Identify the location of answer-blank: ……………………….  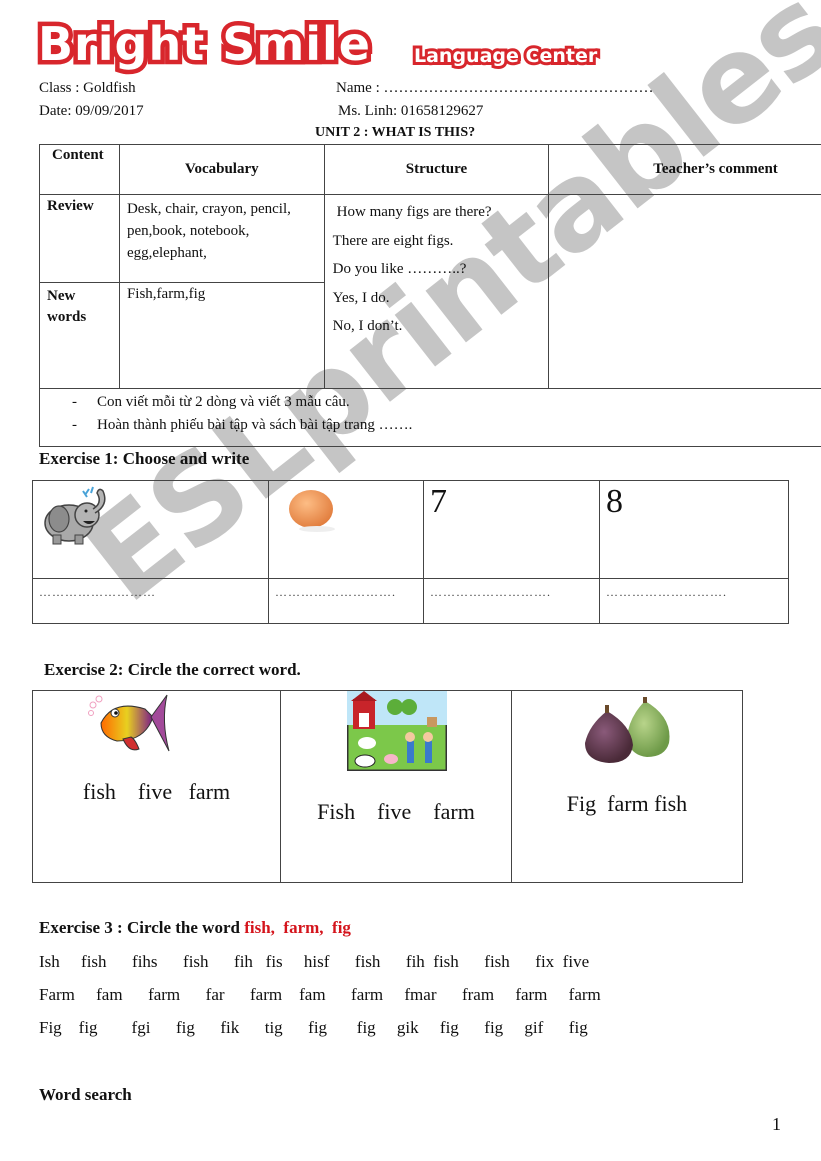
(150, 601).